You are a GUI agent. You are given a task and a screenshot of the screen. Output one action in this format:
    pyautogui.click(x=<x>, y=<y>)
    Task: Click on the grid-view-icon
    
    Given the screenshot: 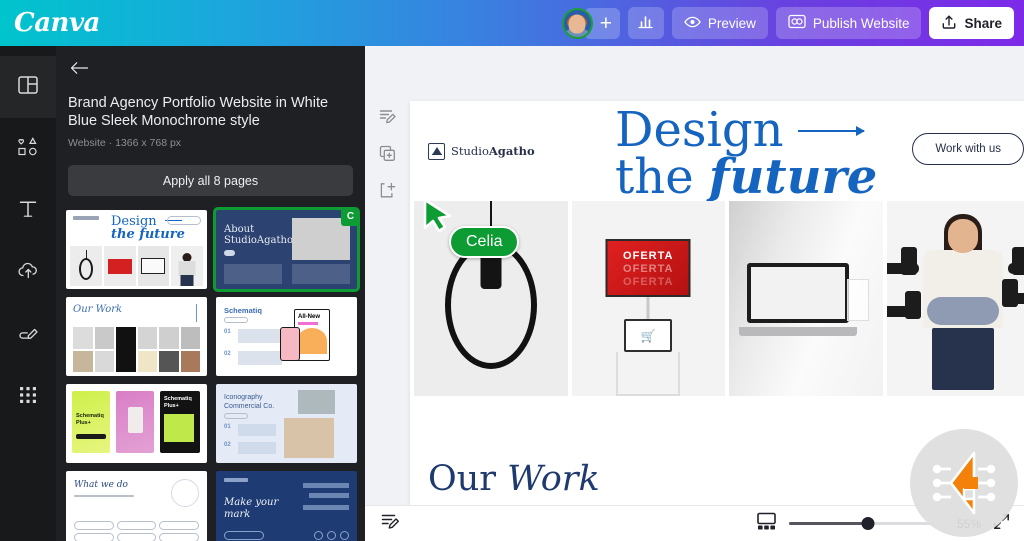 What is the action you would take?
    pyautogui.click(x=766, y=524)
    